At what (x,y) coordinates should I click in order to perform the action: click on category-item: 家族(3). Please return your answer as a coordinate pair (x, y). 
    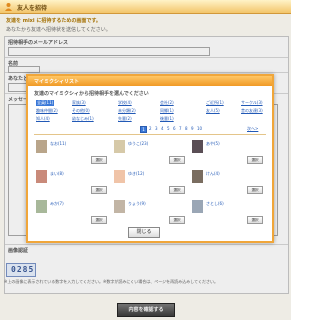
    Looking at the image, I should click on (79, 103).